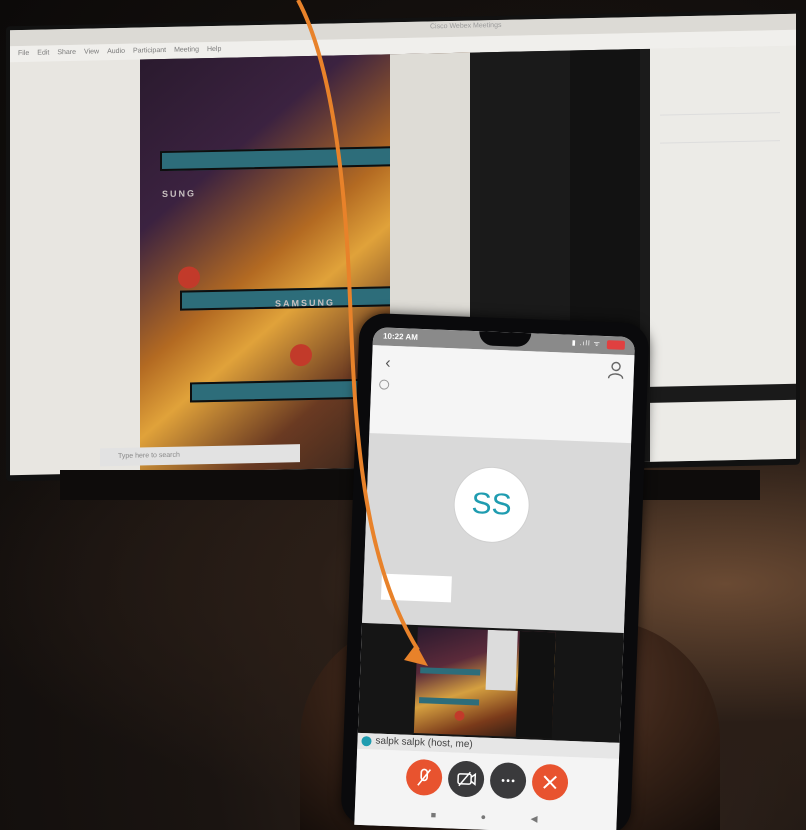  I want to click on recents-icon: ■, so click(434, 815).